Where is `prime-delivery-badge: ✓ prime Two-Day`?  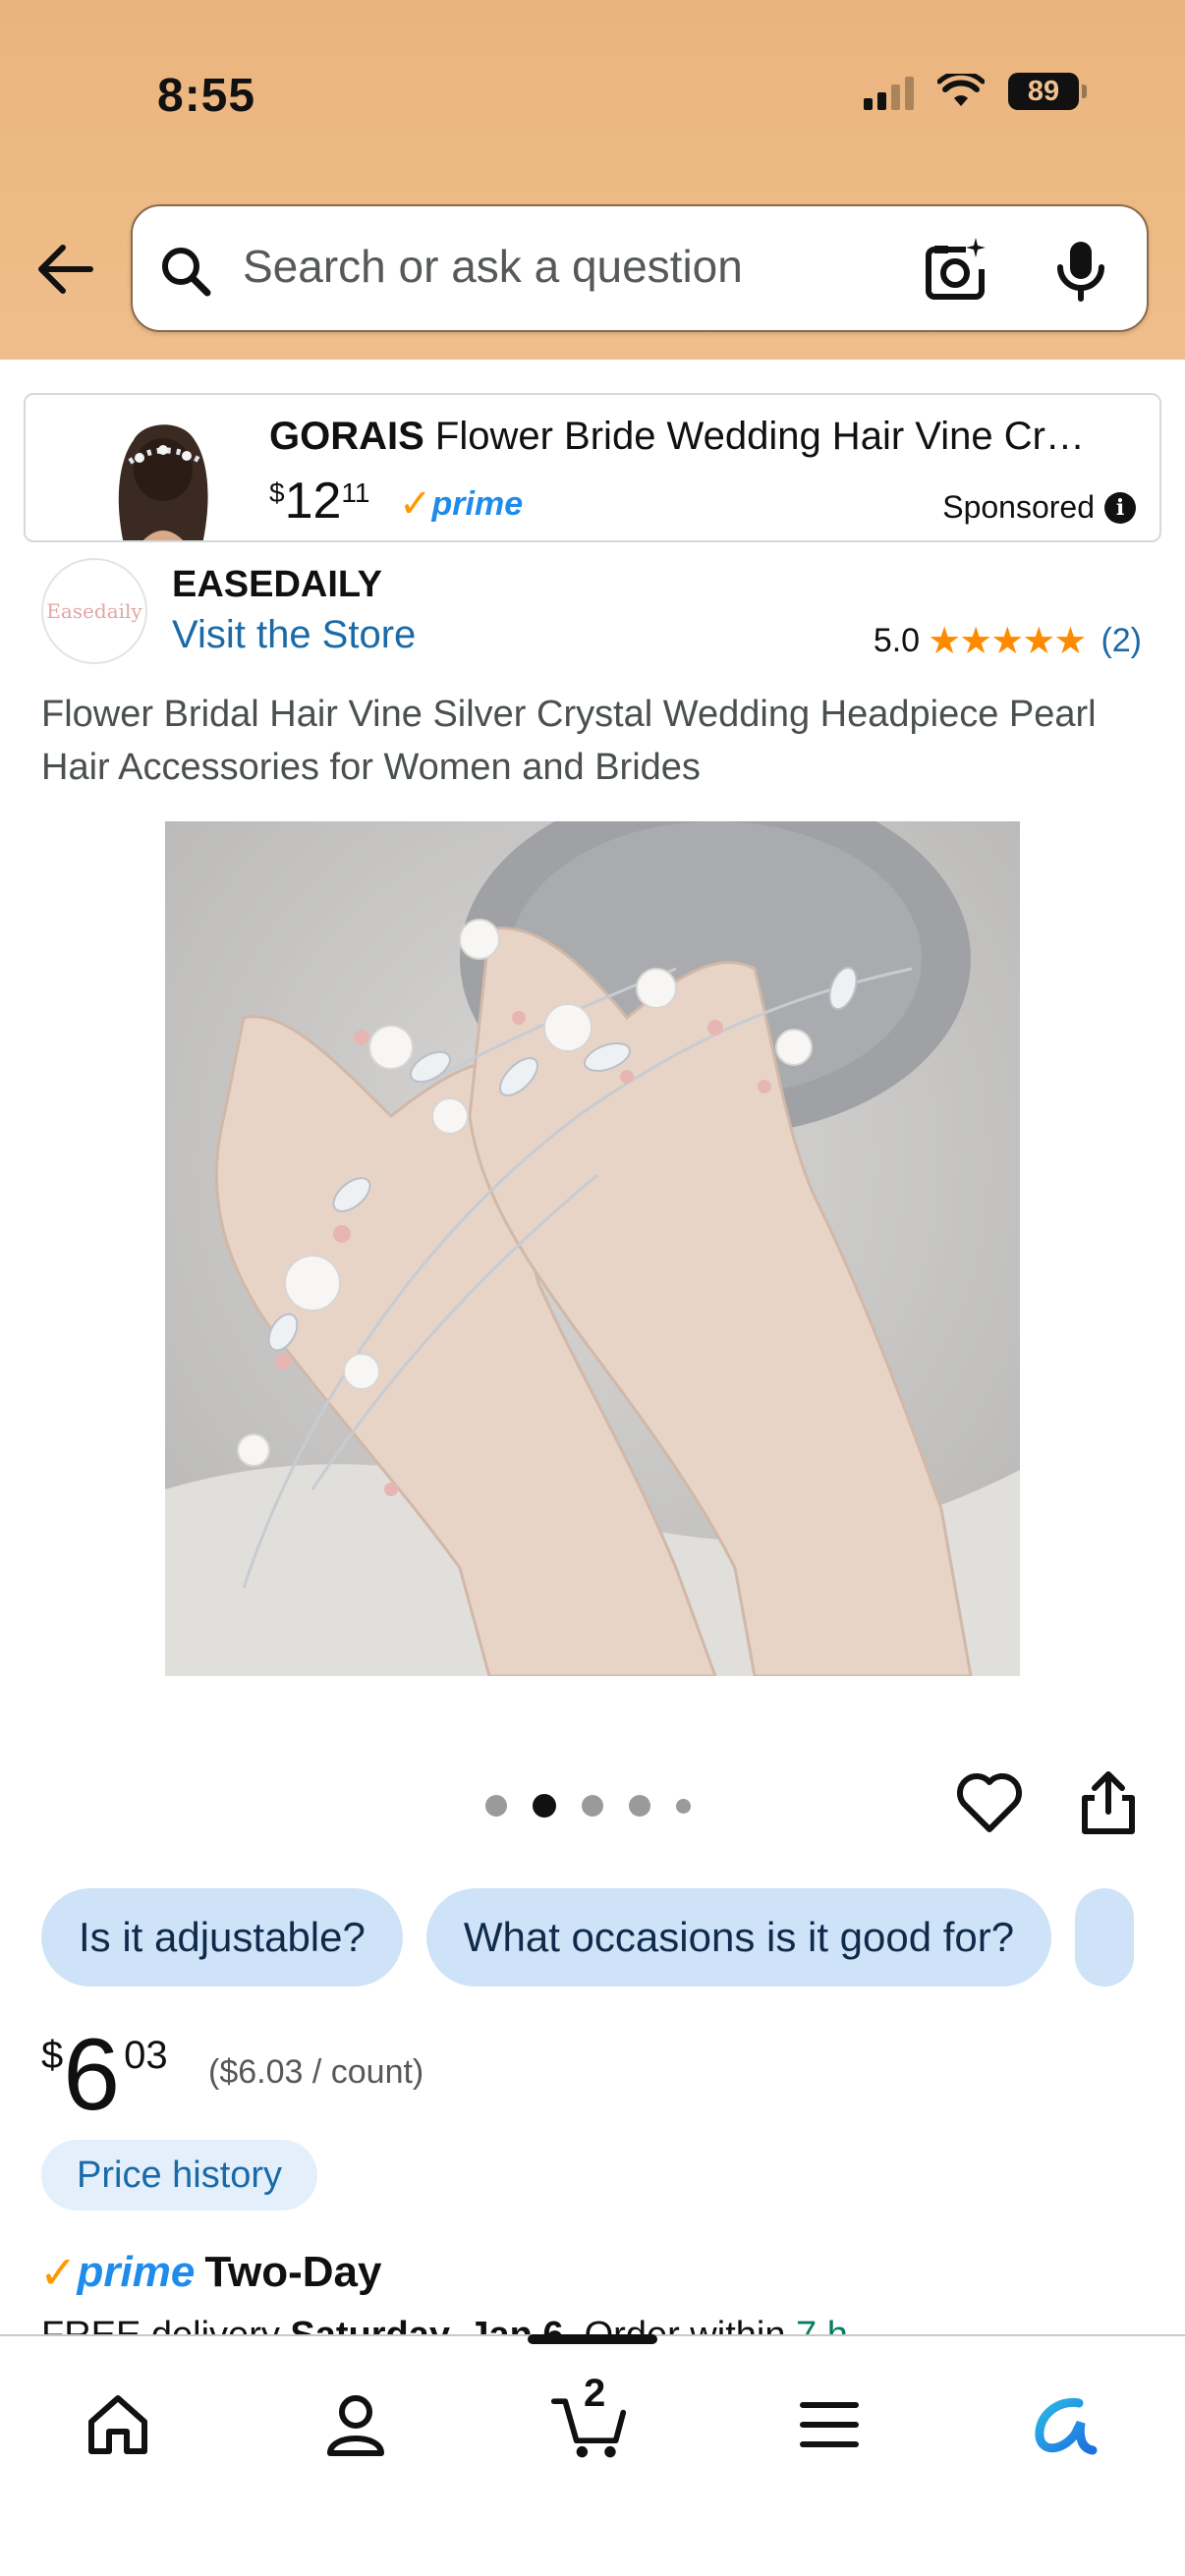 prime-delivery-badge: ✓ prime Two-Day is located at coordinates (210, 2272).